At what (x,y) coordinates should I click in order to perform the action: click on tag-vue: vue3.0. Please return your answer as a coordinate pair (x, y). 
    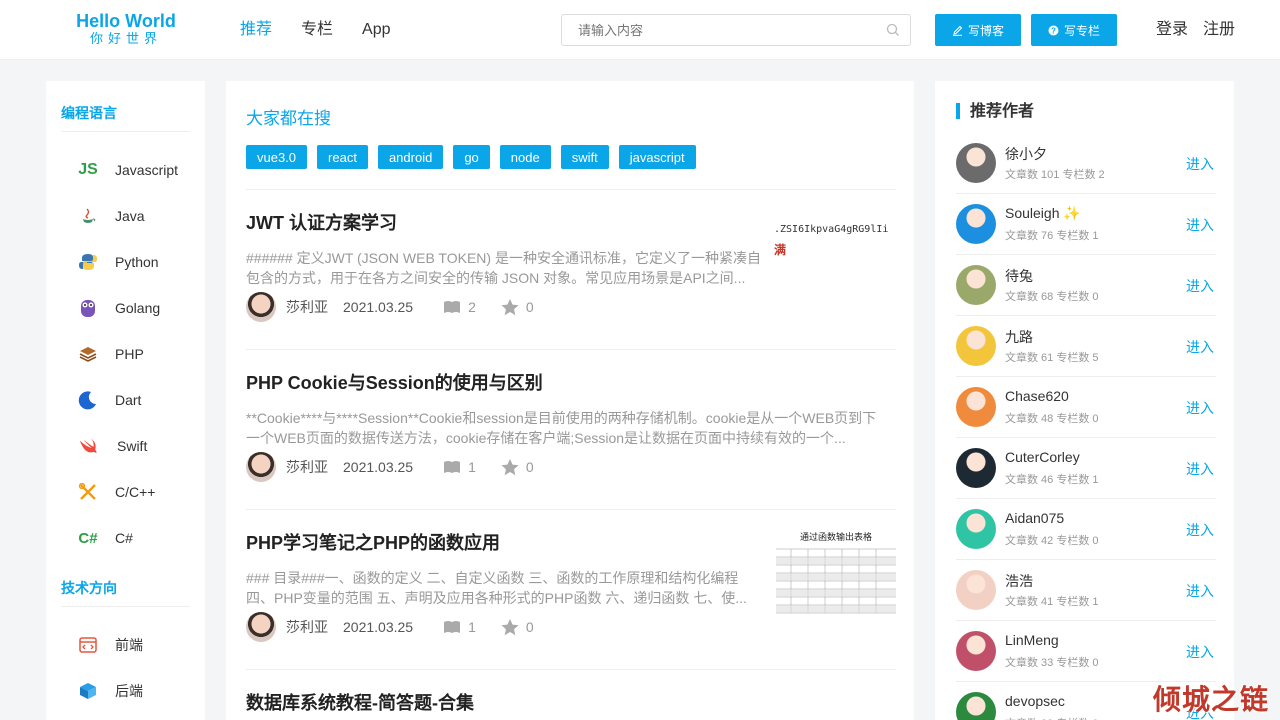
    Looking at the image, I should click on (277, 157).